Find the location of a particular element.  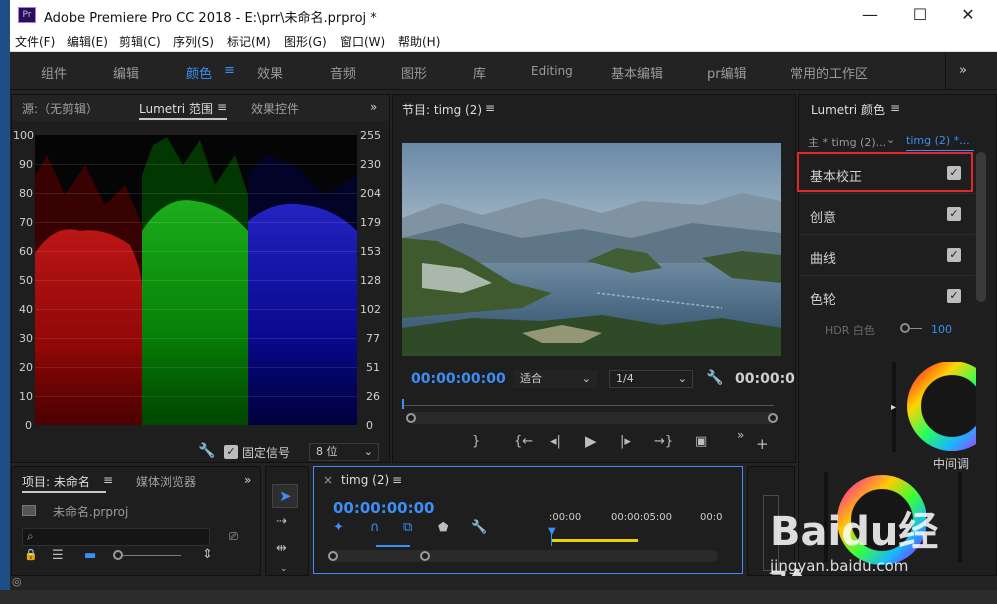

timeline-settings-wrench-icon: 🔧 is located at coordinates (479, 527).